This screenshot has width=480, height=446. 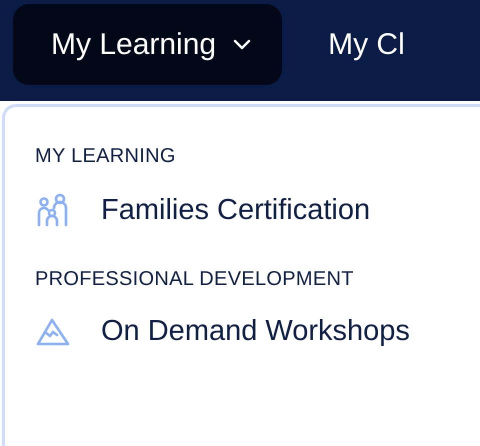 What do you see at coordinates (106, 156) in the screenshot?
I see `section-heading: MY LEARNING` at bounding box center [106, 156].